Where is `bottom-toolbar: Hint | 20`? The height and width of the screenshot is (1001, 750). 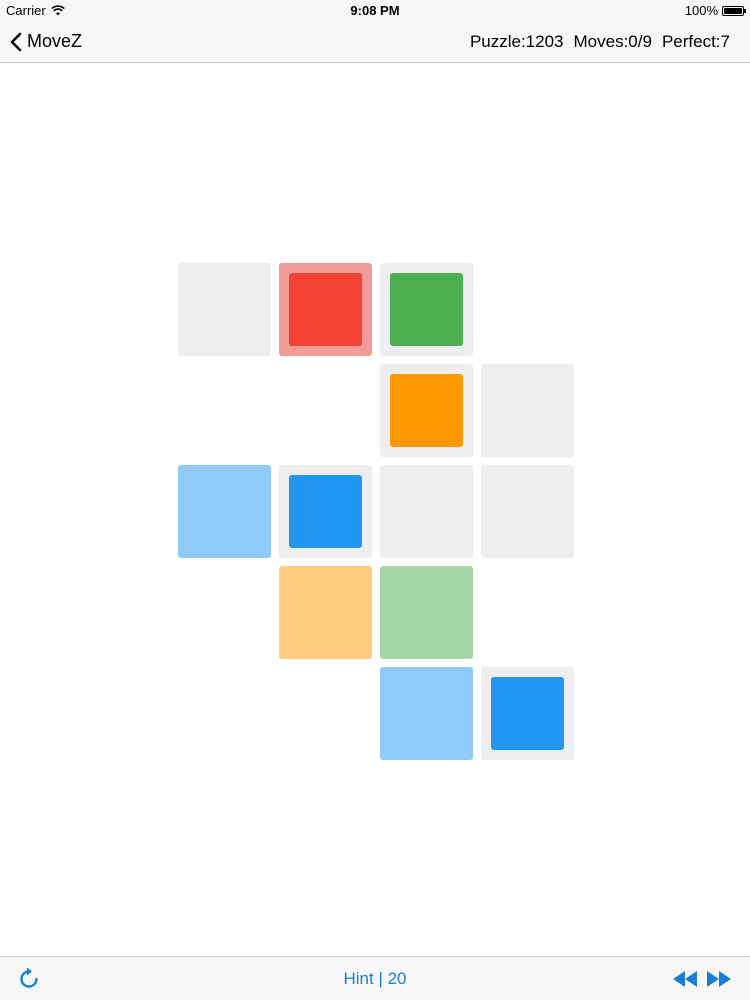
bottom-toolbar: Hint | 20 is located at coordinates (375, 978).